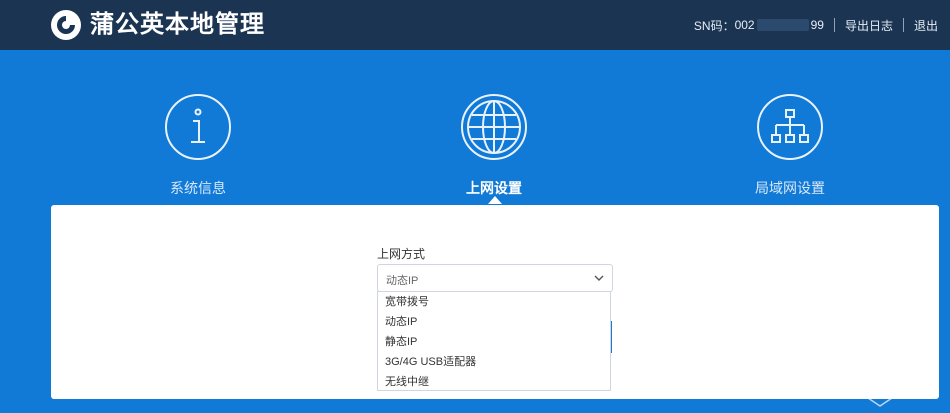  Describe the element at coordinates (475, 25) in the screenshot. I see `top-bar: 蒲公英本地管理 SN码： 002 99 导出日志 退出` at that location.